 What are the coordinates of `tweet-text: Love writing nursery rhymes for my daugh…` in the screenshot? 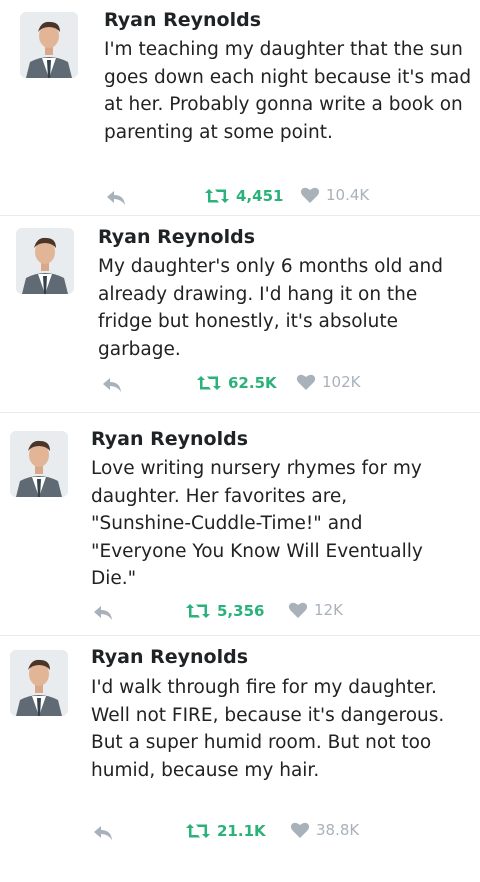 It's located at (257, 523).